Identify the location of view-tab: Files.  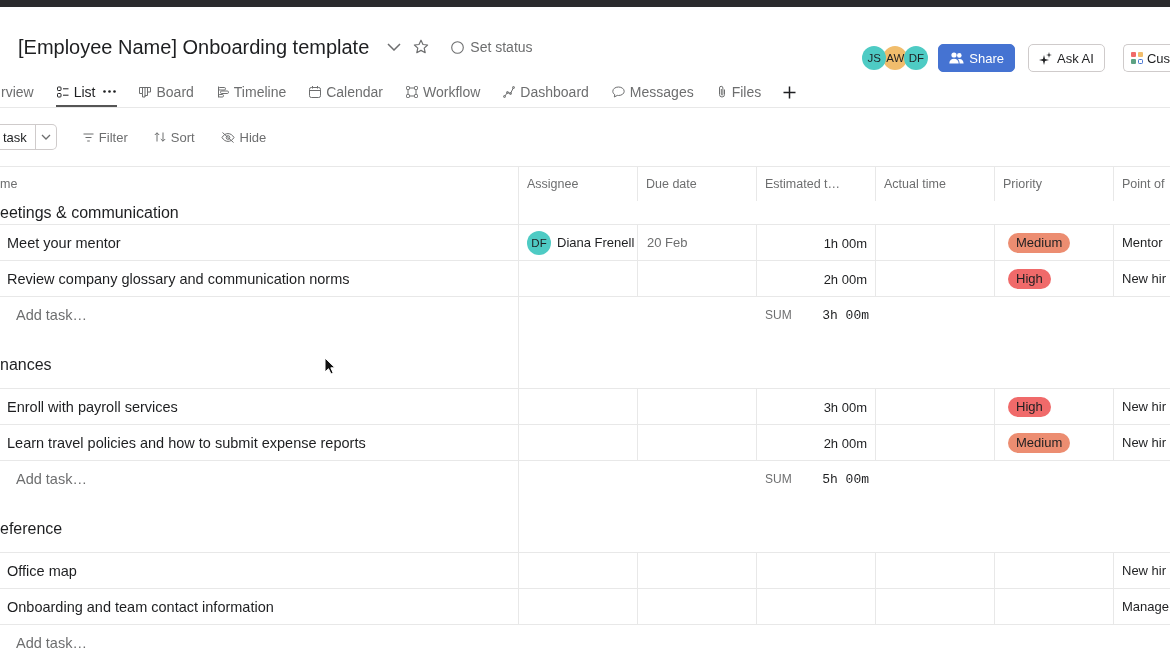
(739, 93).